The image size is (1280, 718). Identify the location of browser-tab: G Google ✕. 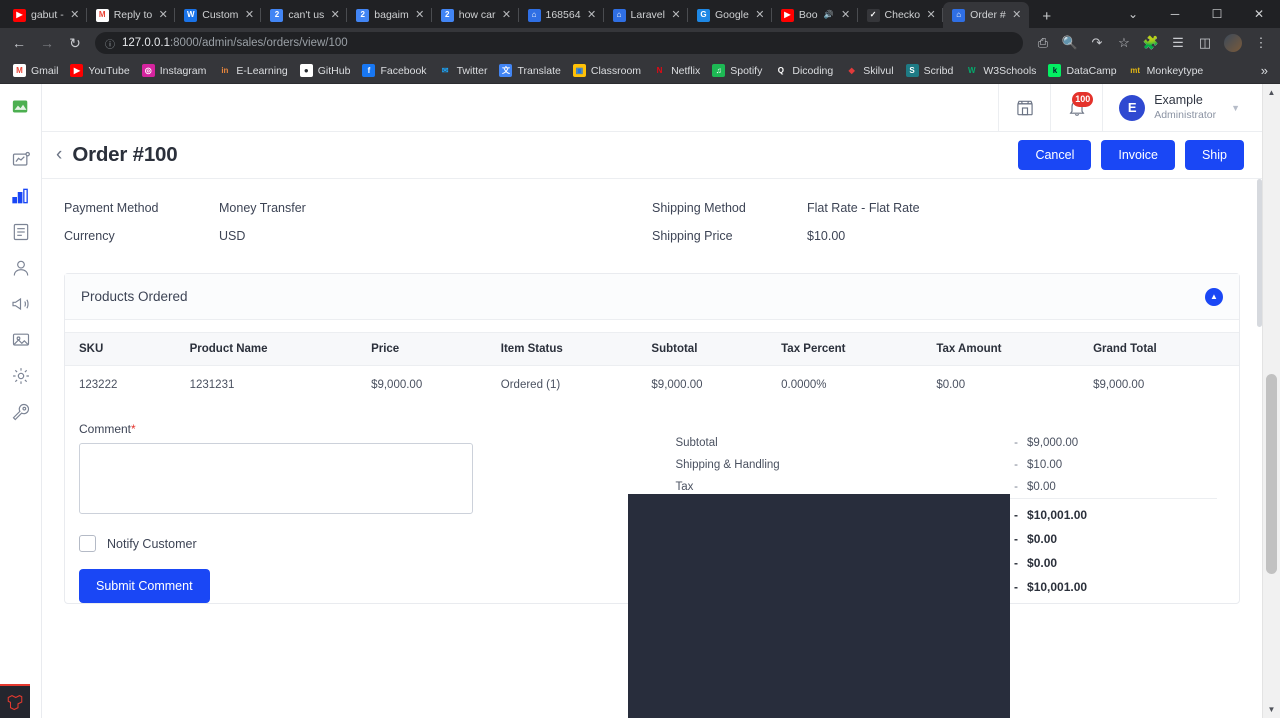
(730, 15).